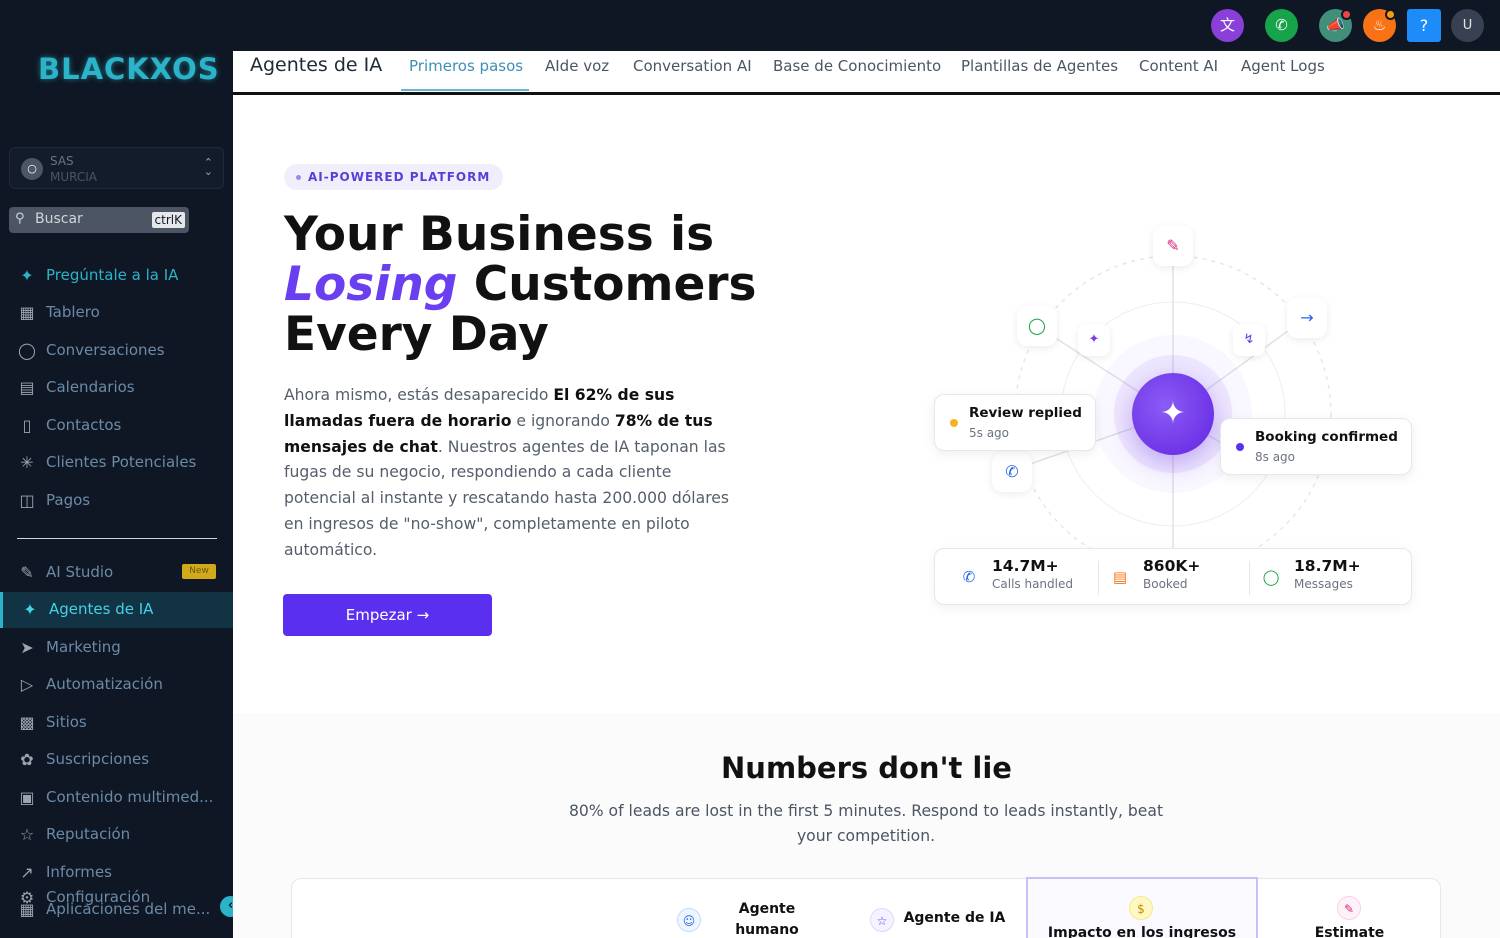 This screenshot has width=1500, height=938. What do you see at coordinates (27, 572) in the screenshot?
I see `ai-studio-icon: ✎` at bounding box center [27, 572].